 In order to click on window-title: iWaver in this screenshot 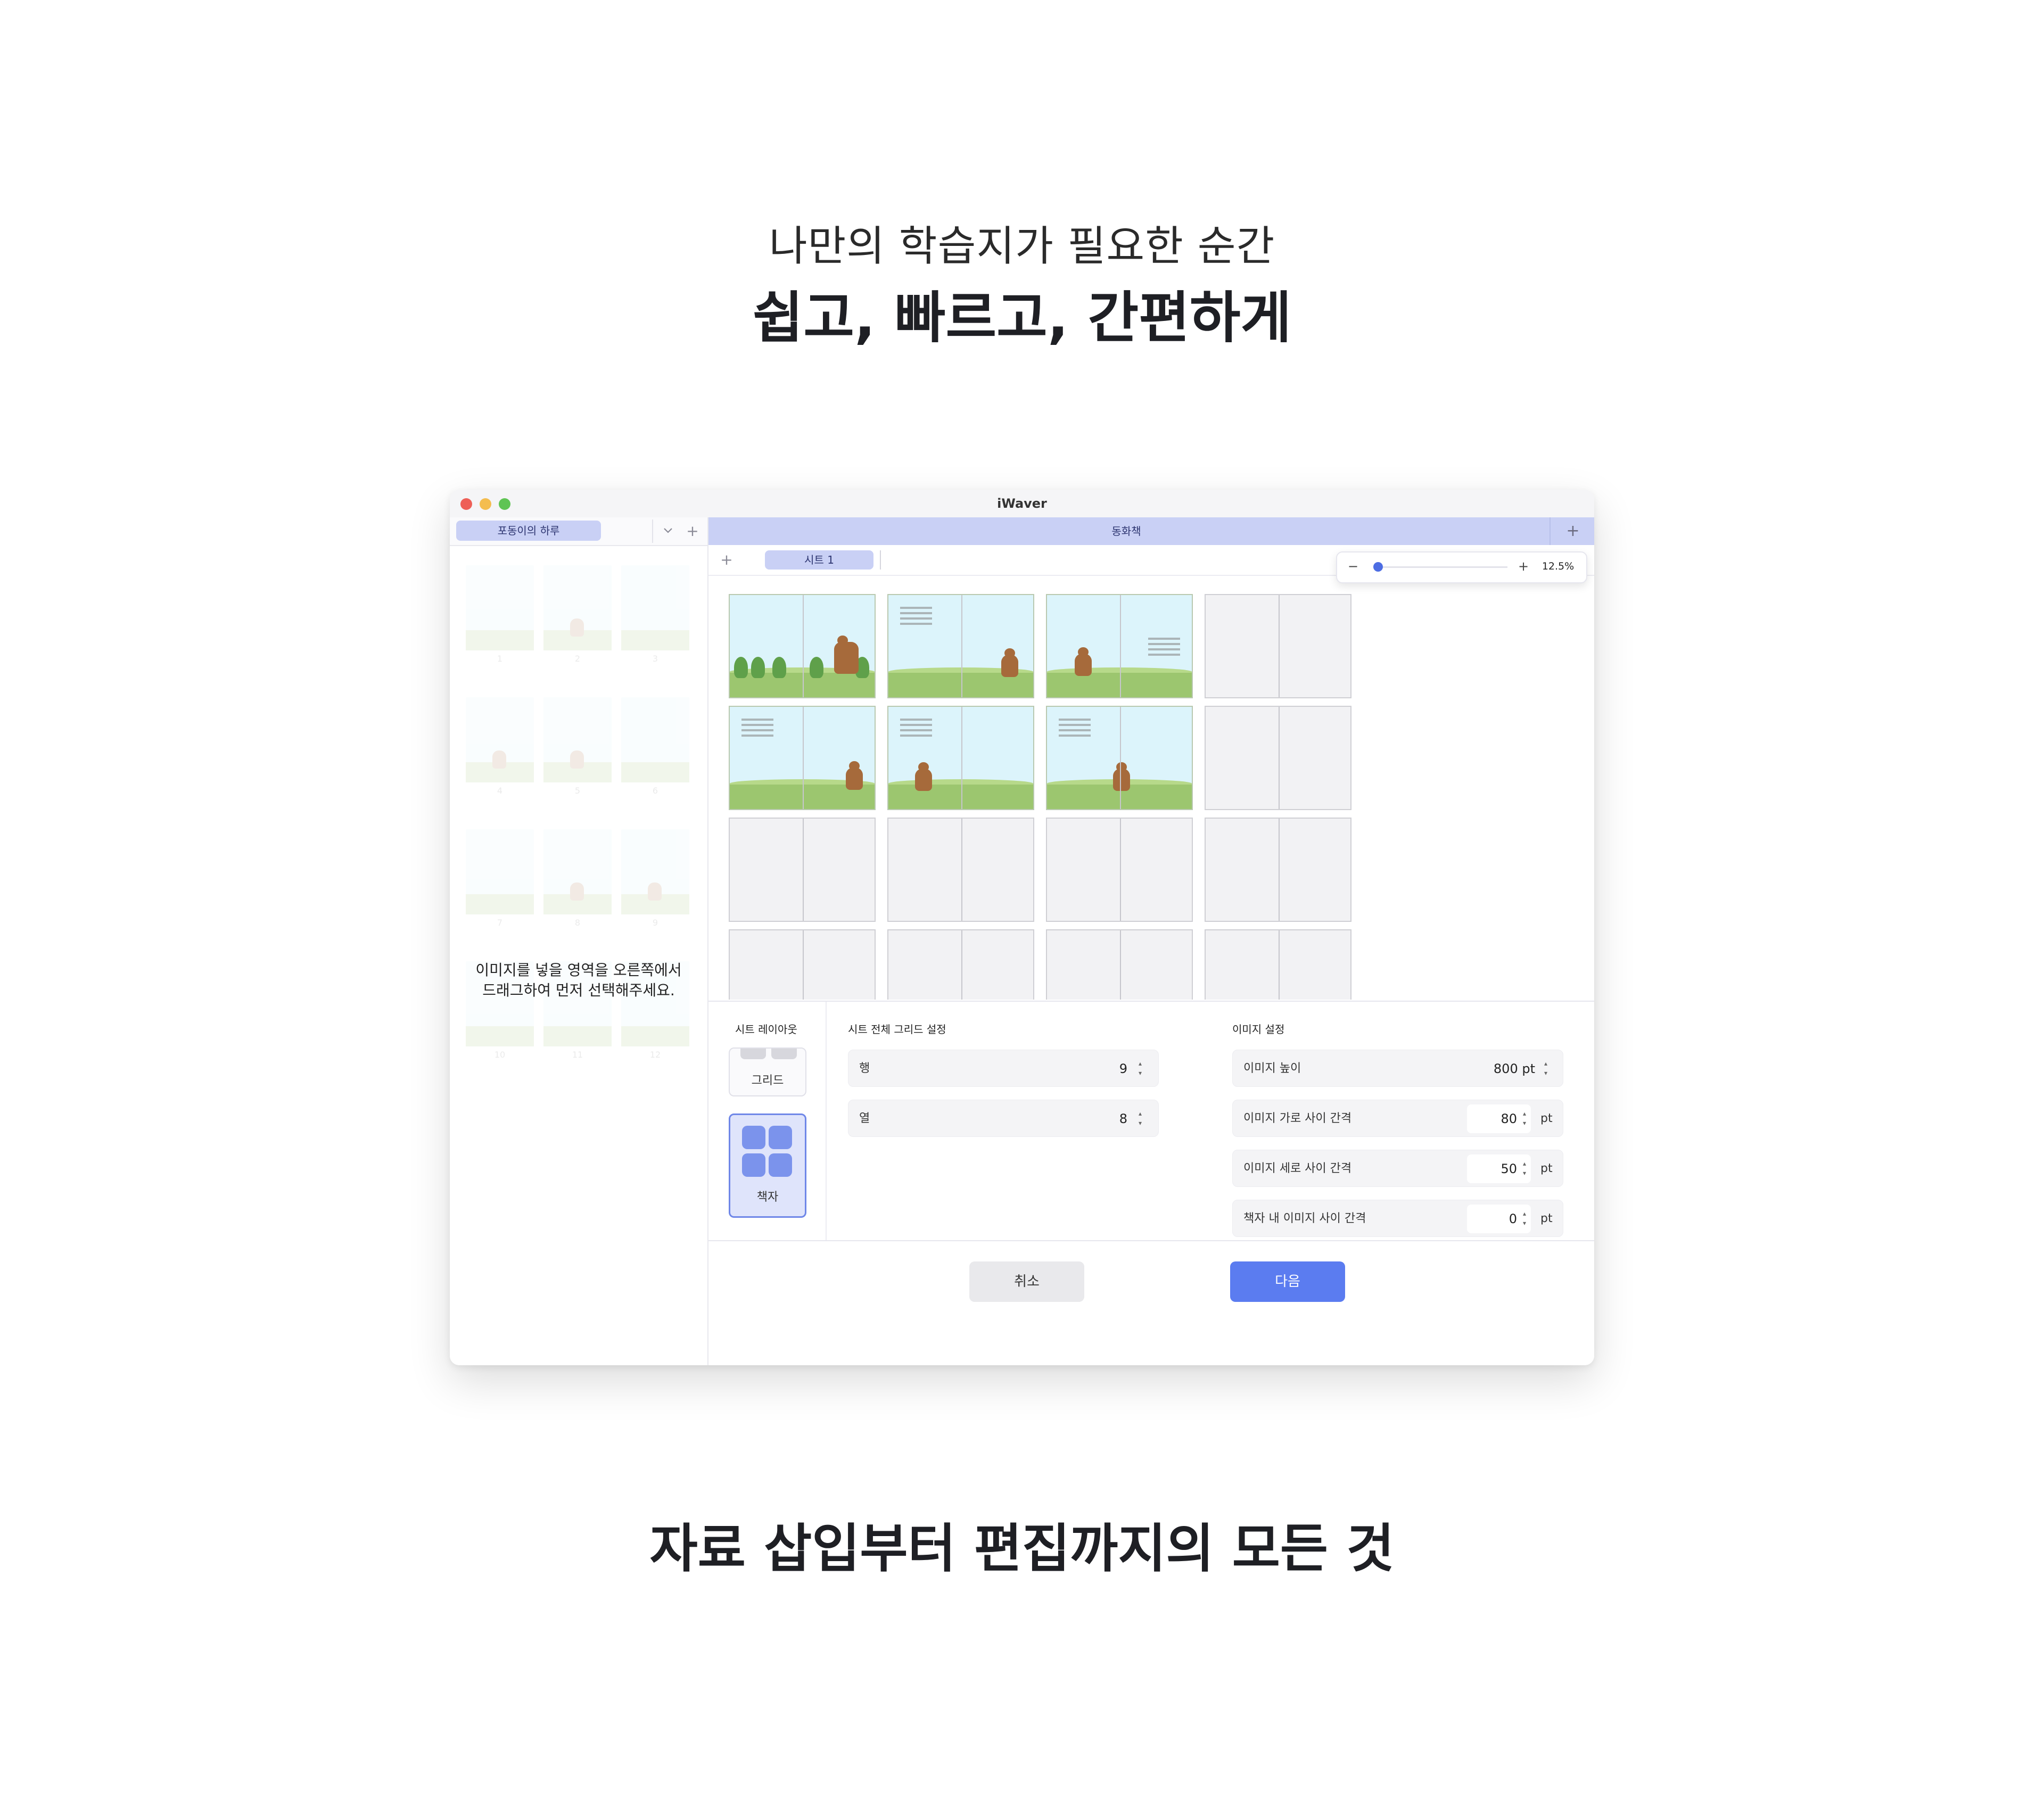, I will do `click(1022, 503)`.